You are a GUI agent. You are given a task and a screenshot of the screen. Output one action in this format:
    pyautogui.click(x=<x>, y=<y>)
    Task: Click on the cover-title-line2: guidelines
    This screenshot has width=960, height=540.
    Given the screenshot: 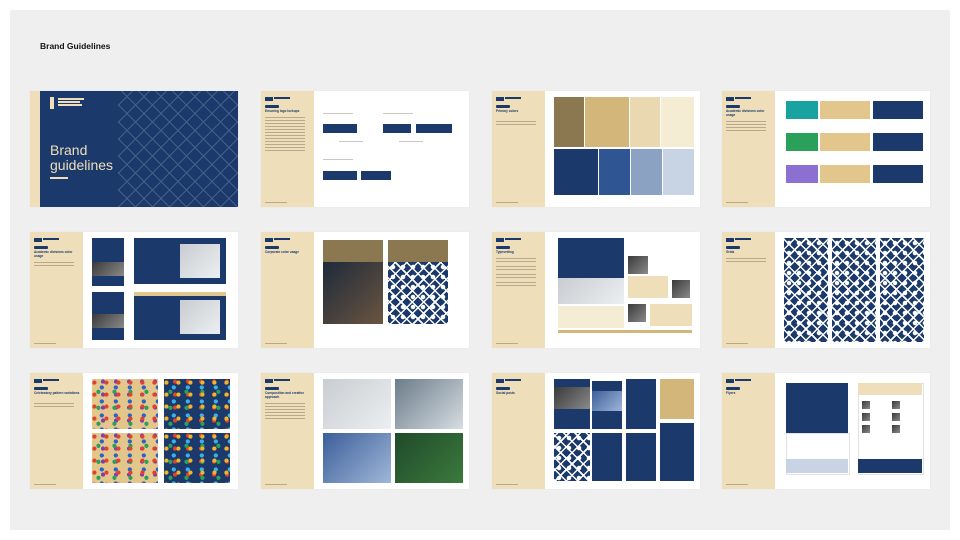 What is the action you would take?
    pyautogui.click(x=82, y=165)
    